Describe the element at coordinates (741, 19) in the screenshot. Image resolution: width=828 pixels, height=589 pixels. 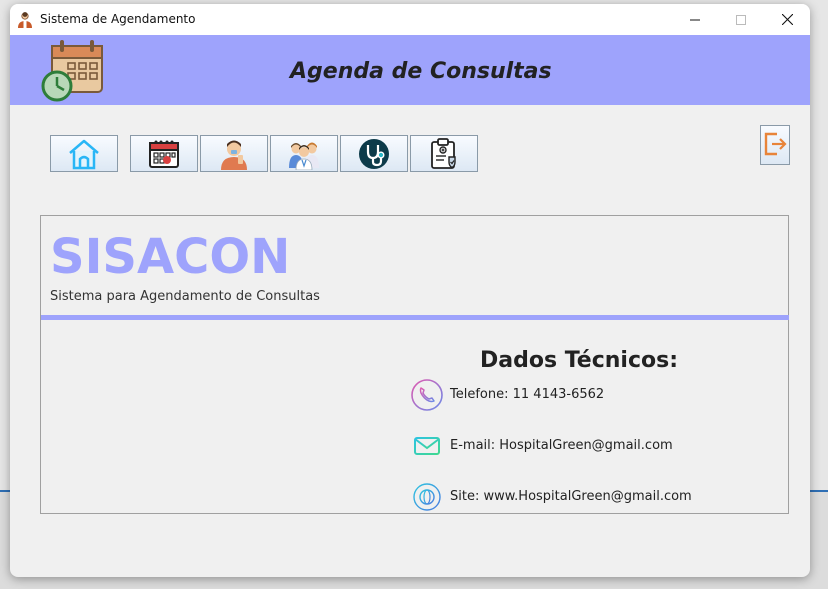
I see `maximize-button` at that location.